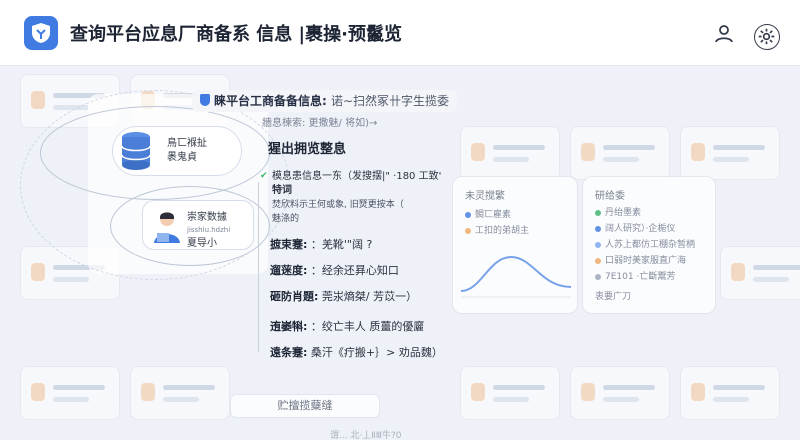 Image resolution: width=800 pixels, height=440 pixels. What do you see at coordinates (347, 326) in the screenshot?
I see `field-row: 迶崣犐: ：绞亡丰人 质薑的優廲` at bounding box center [347, 326].